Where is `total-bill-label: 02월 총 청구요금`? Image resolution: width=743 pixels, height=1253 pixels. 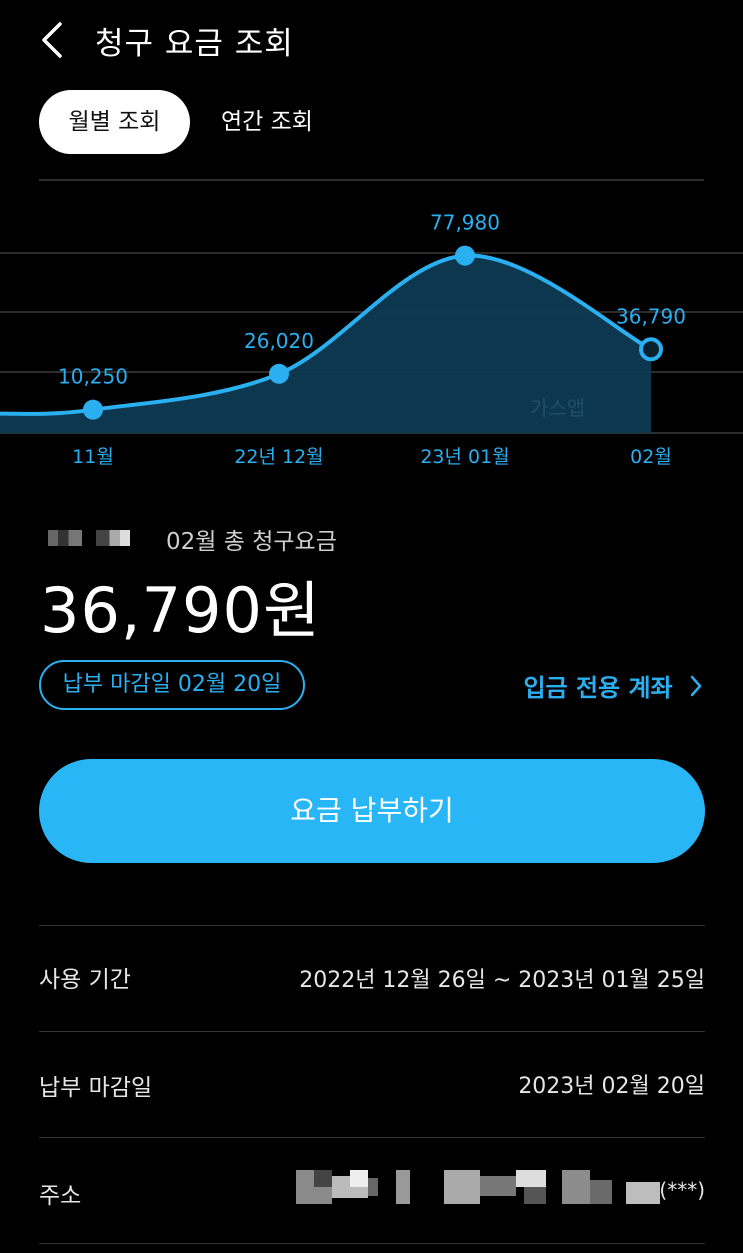 total-bill-label: 02월 총 청구요금 is located at coordinates (251, 542).